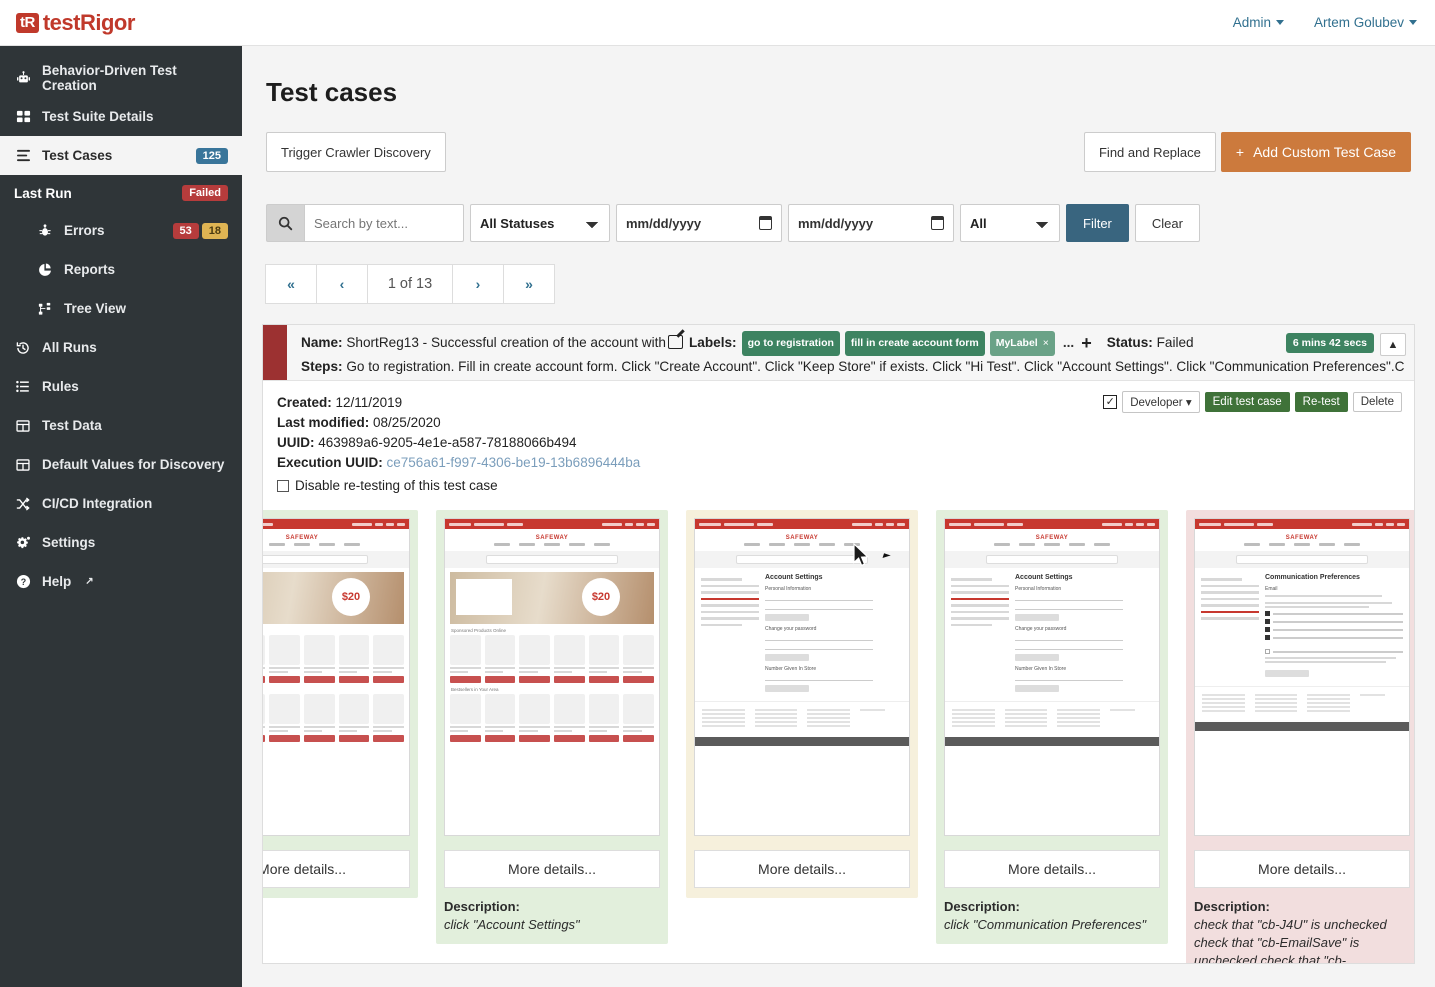 Image resolution: width=1435 pixels, height=987 pixels. Describe the element at coordinates (478, 284) in the screenshot. I see `pagination-next-button: ›` at that location.